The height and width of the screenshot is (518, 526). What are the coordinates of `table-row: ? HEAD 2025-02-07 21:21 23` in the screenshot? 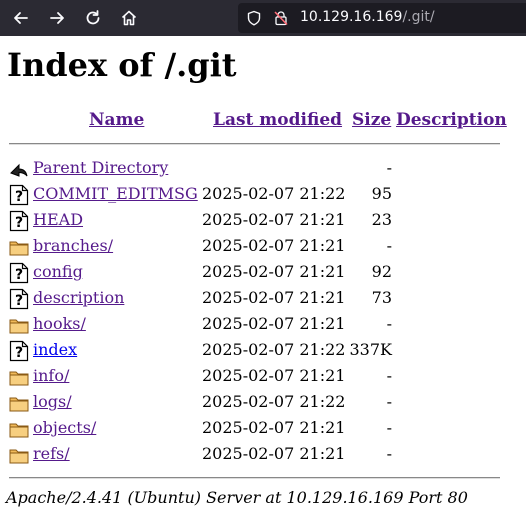 It's located at (263, 221).